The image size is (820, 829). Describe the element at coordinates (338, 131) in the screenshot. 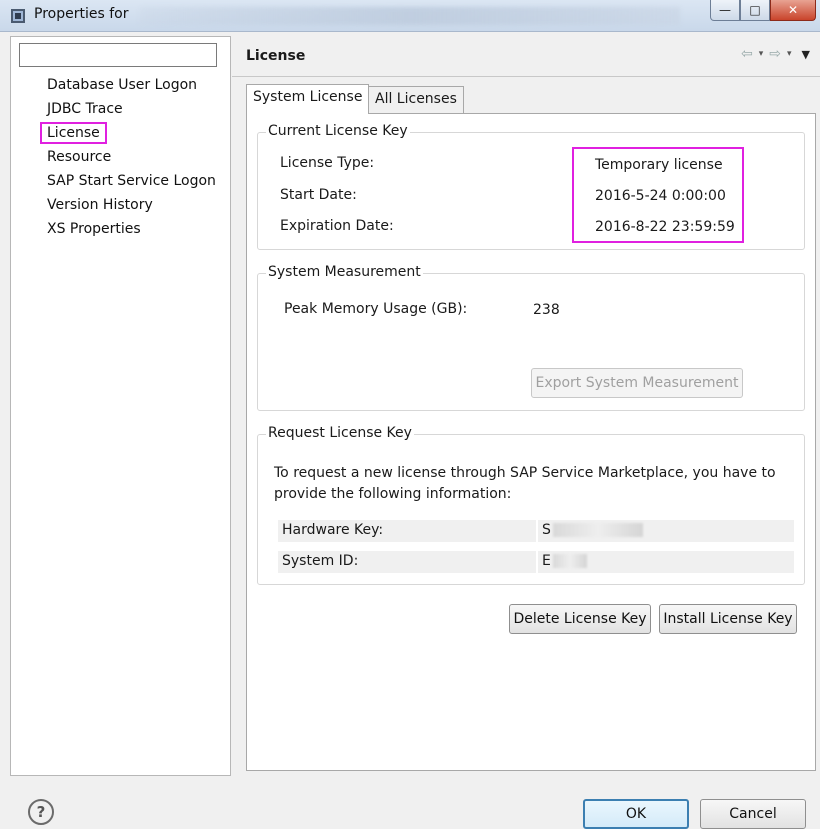

I see `group-title: Current License Key` at that location.